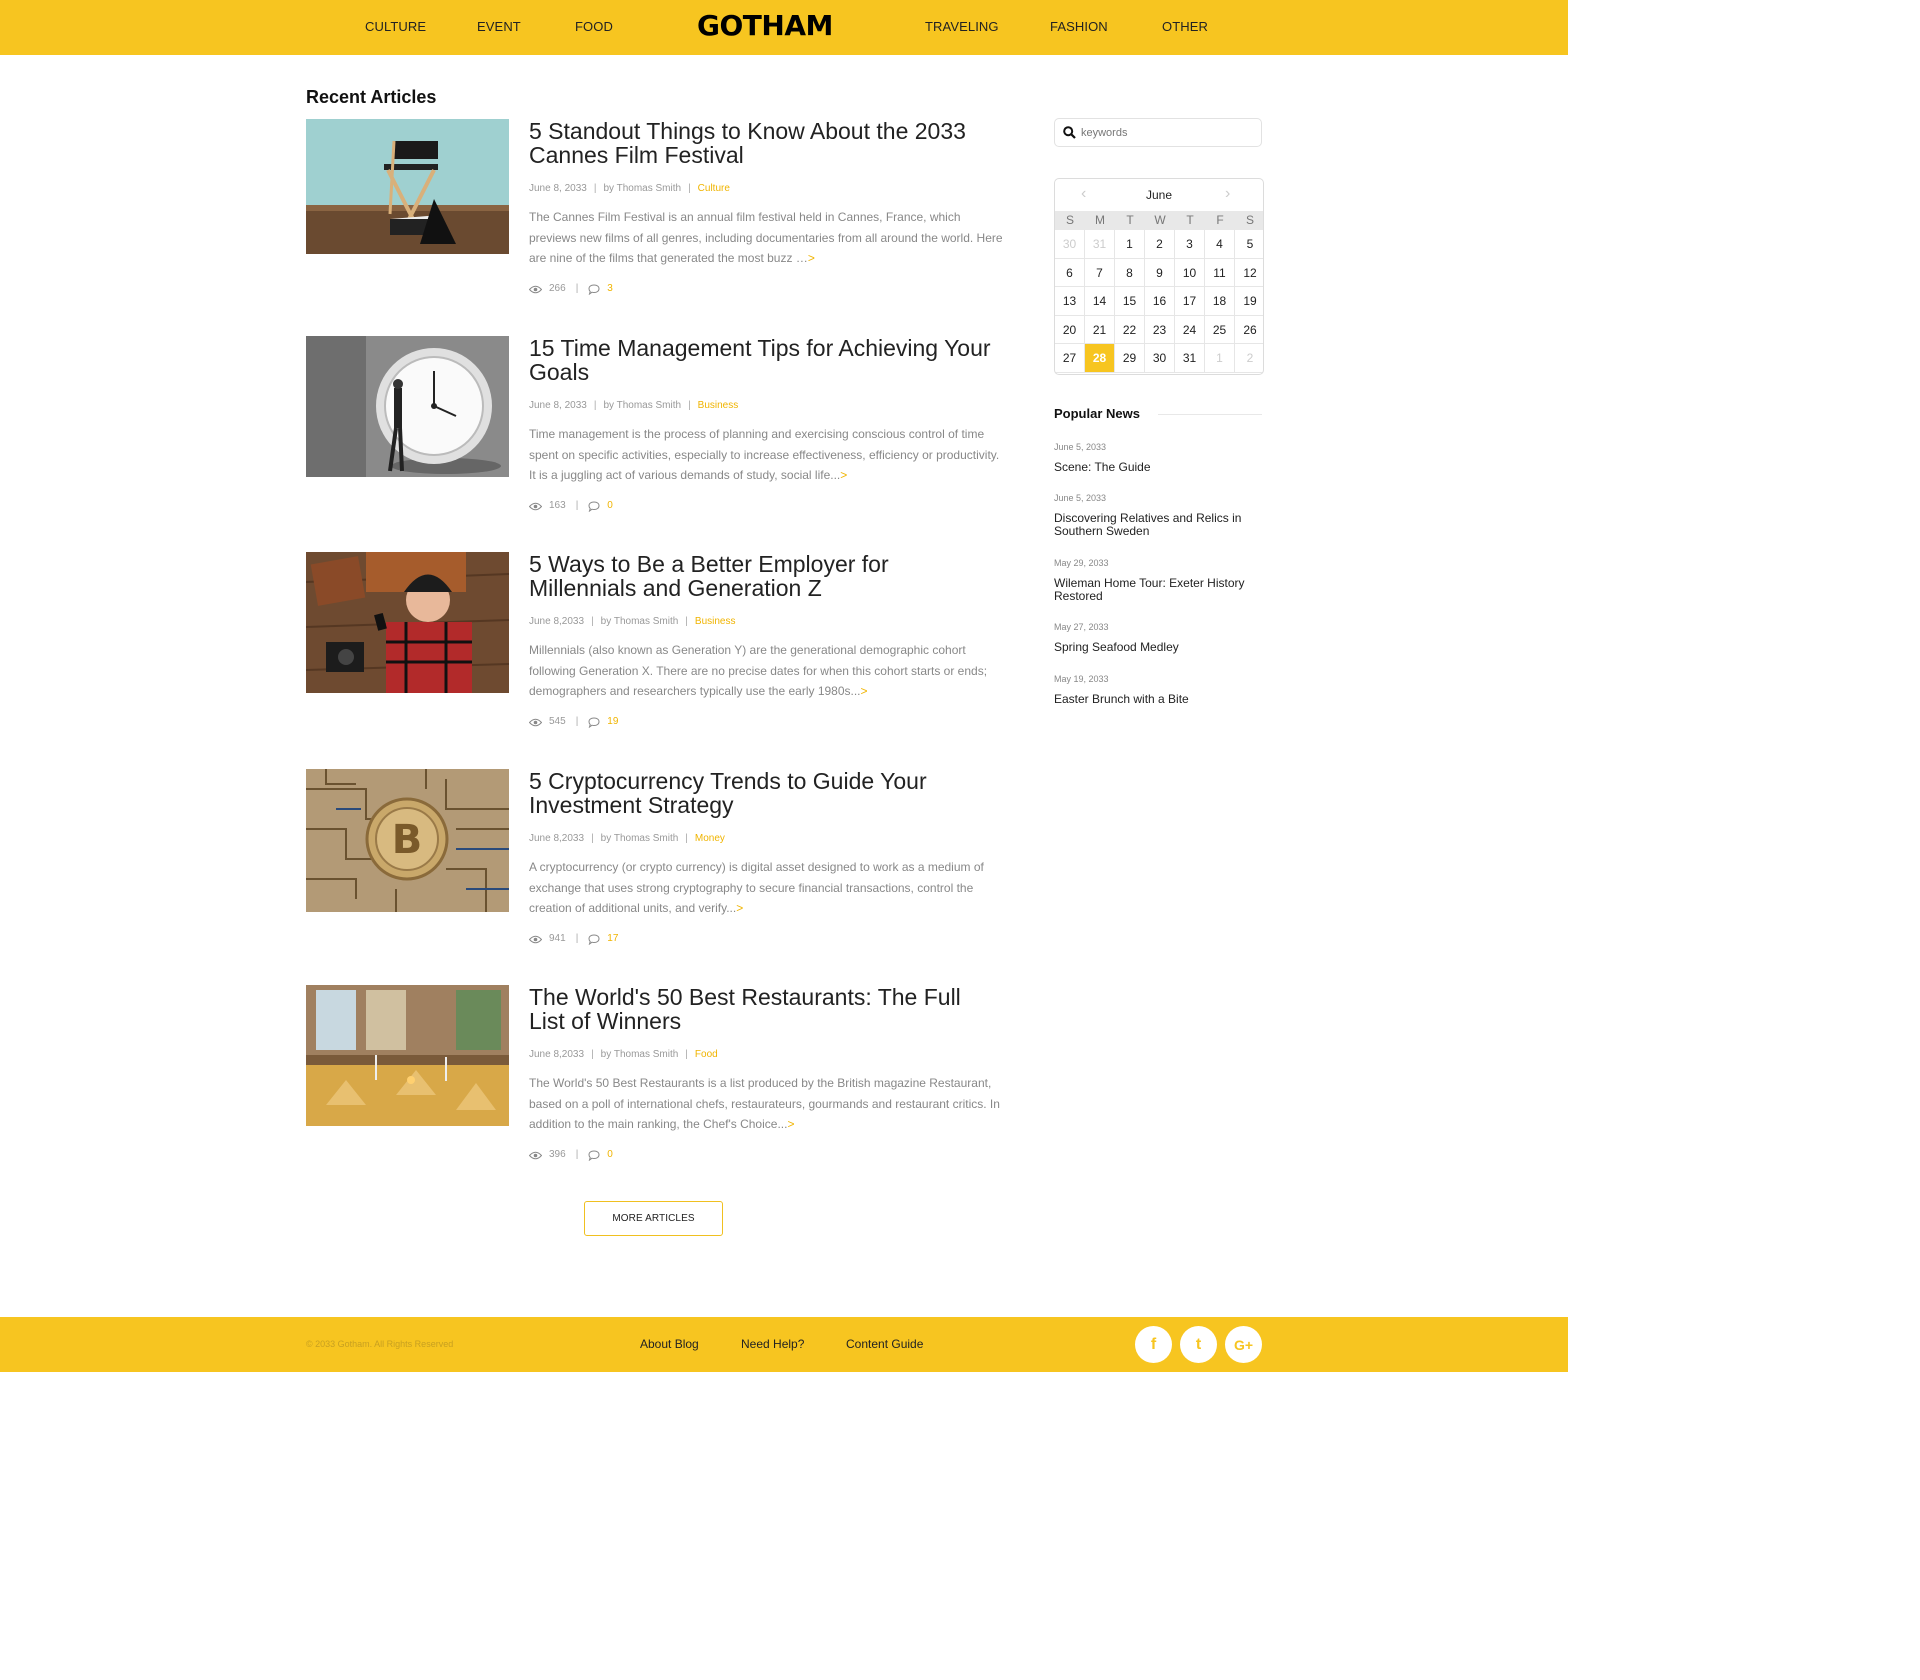 The image size is (1920, 1680). Describe the element at coordinates (710, 838) in the screenshot. I see `article-category: Money` at that location.